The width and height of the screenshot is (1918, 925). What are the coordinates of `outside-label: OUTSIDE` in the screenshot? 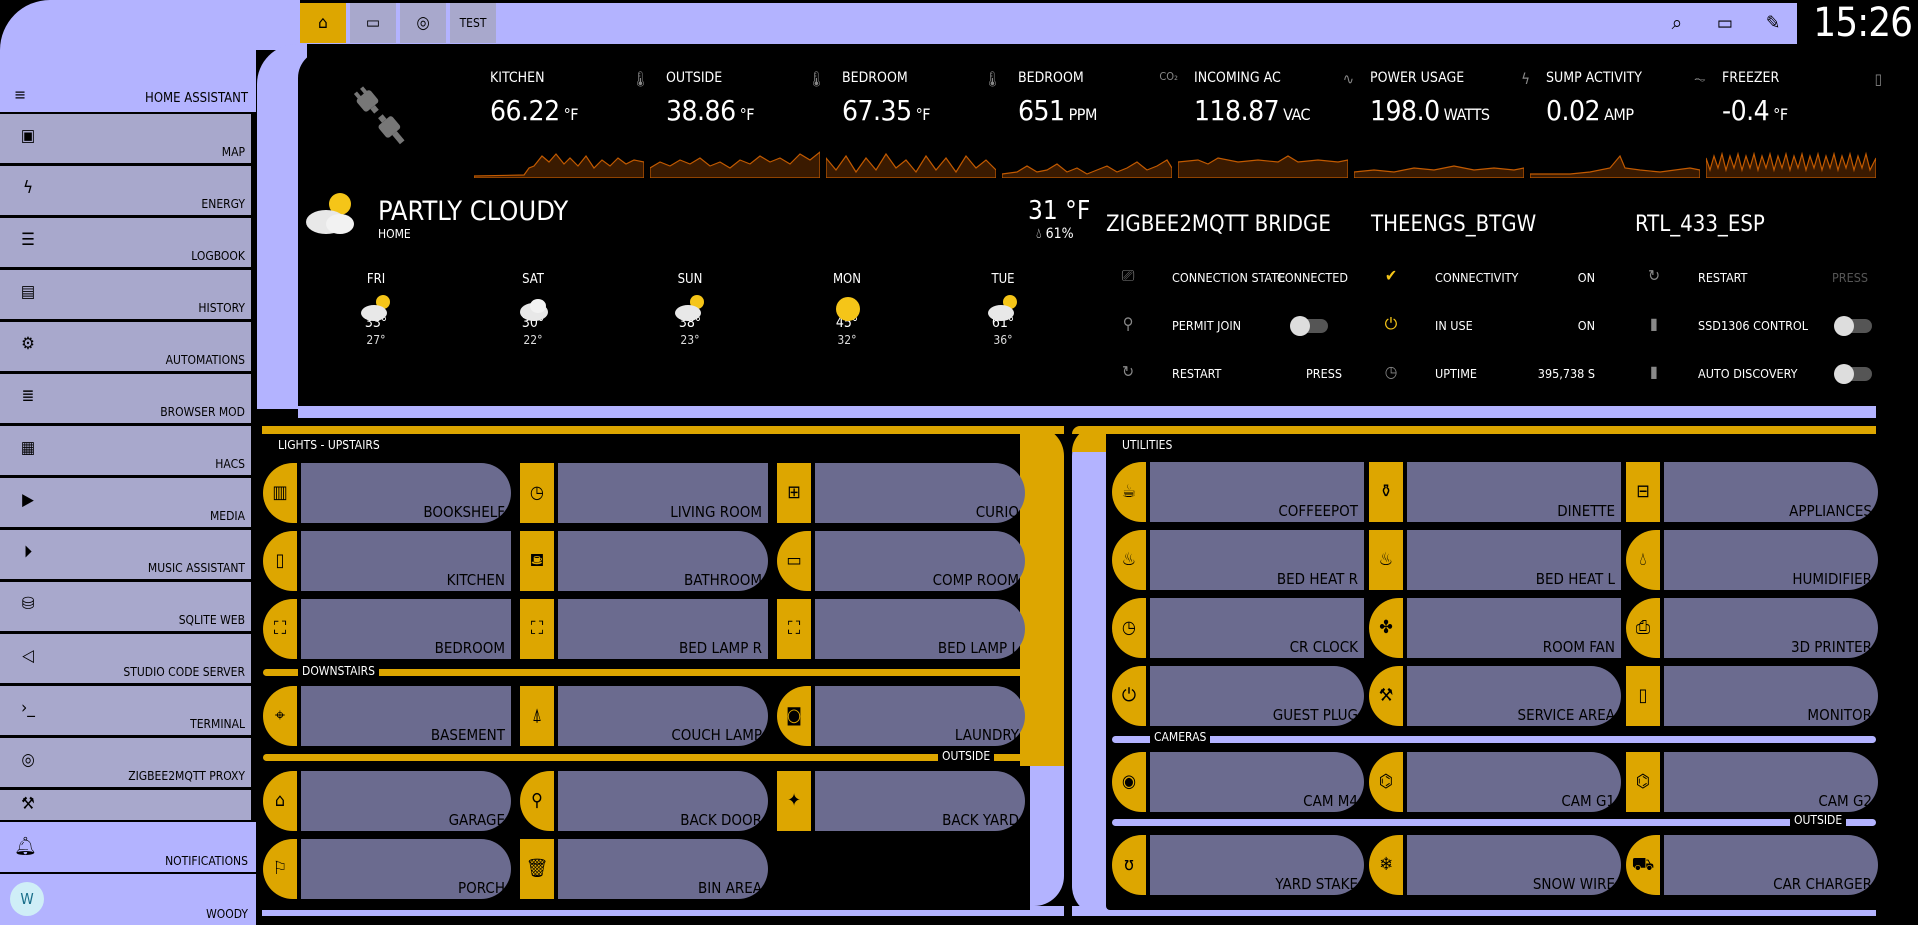 It's located at (966, 756).